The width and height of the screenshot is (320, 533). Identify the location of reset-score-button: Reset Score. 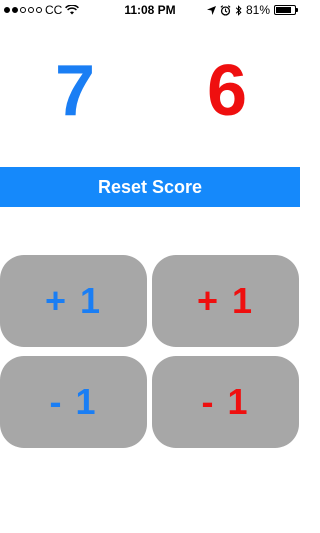
(150, 187).